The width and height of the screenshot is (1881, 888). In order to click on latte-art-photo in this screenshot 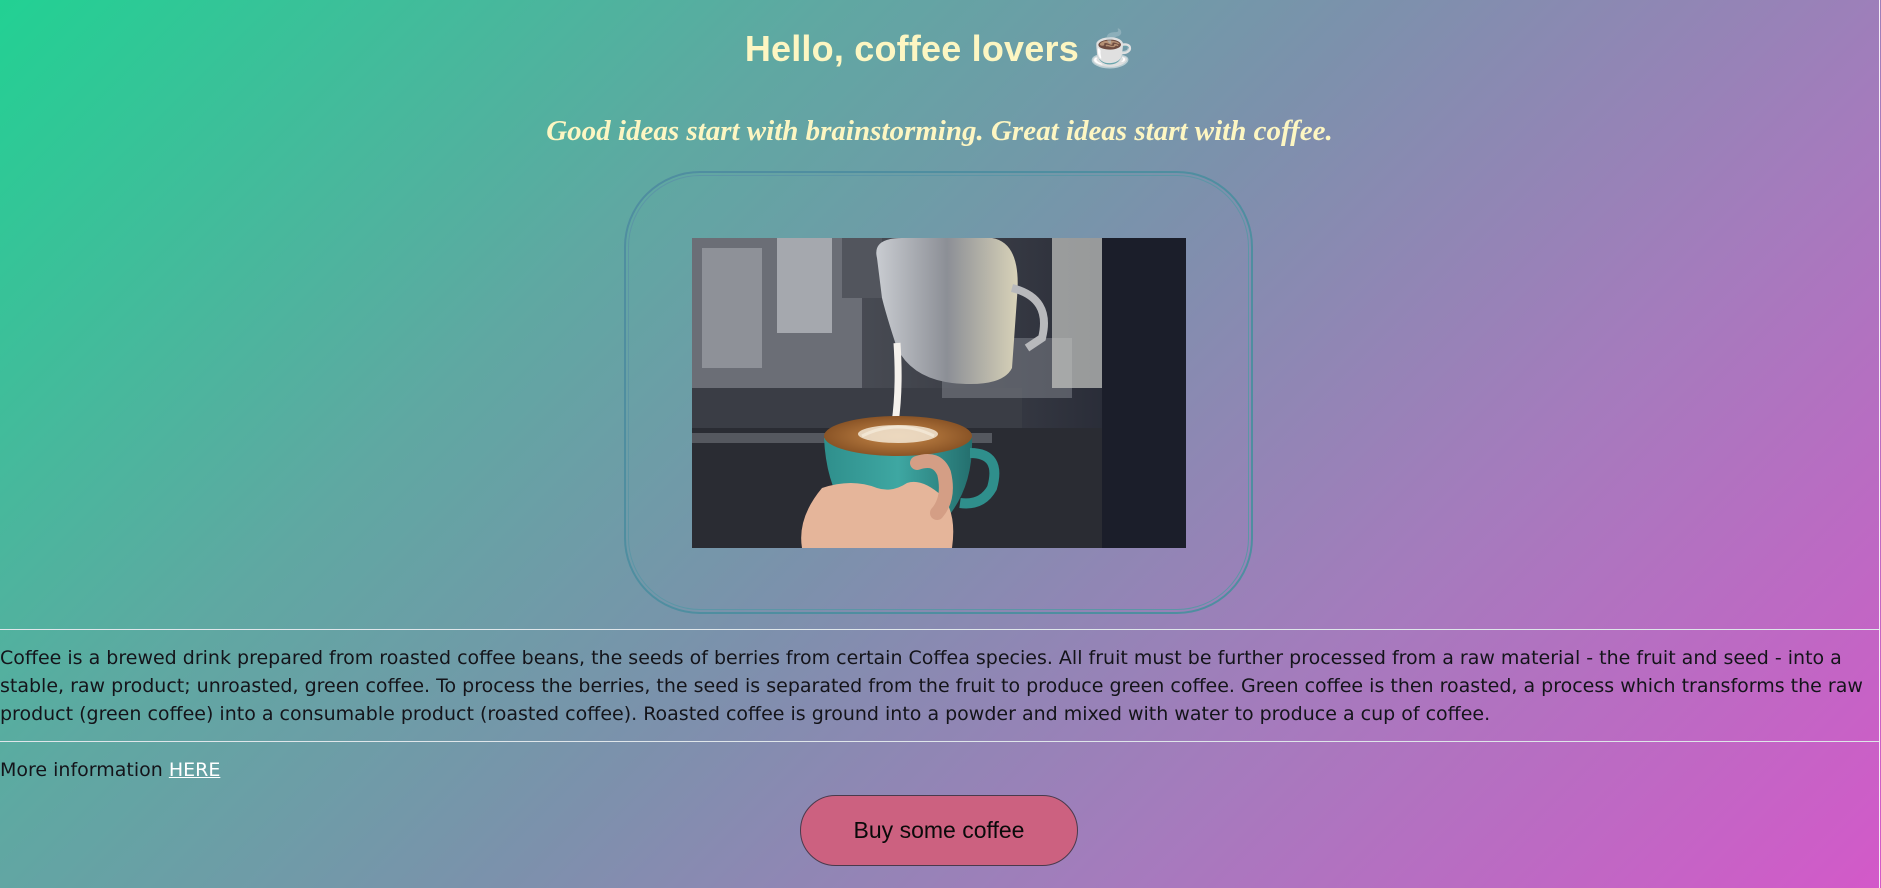, I will do `click(939, 393)`.